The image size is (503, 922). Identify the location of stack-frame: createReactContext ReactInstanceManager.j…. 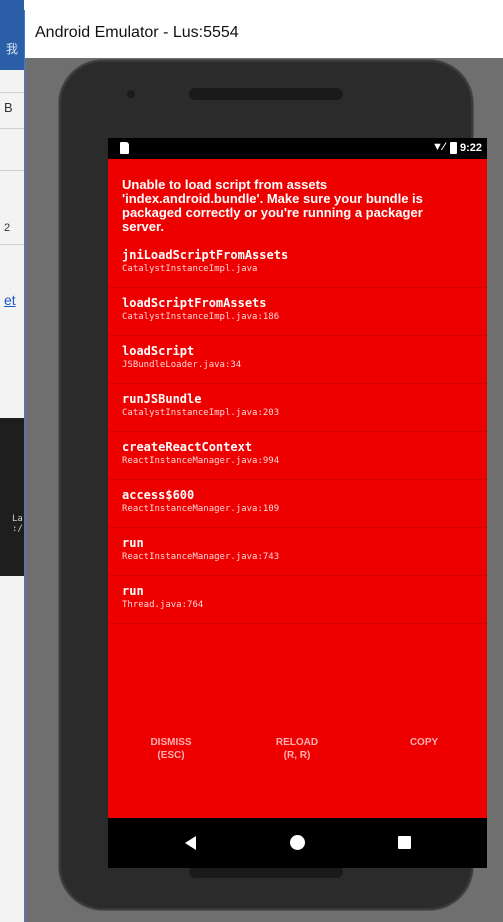
(297, 456).